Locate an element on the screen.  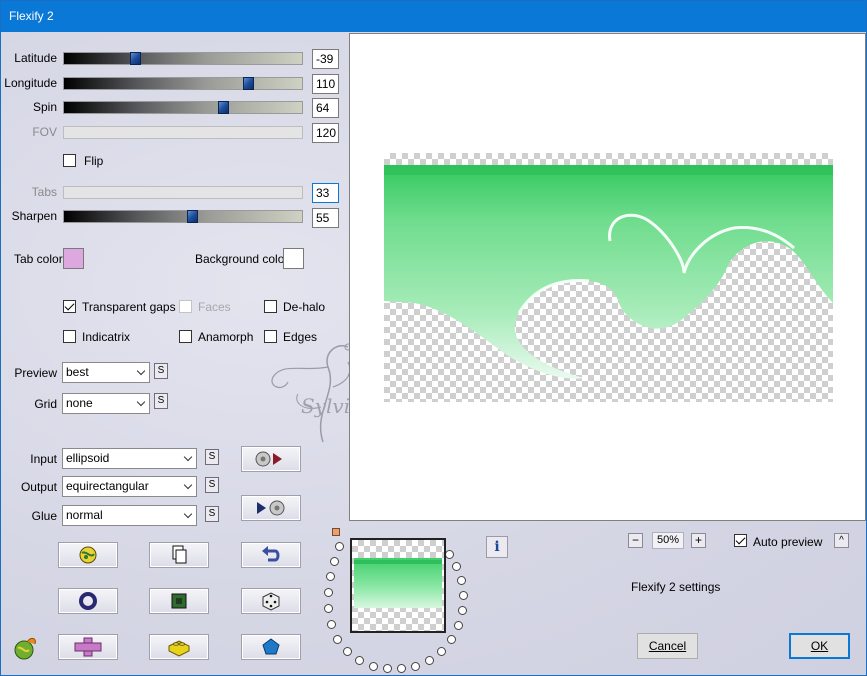
transparent-gaps-checkbox is located at coordinates (69, 306).